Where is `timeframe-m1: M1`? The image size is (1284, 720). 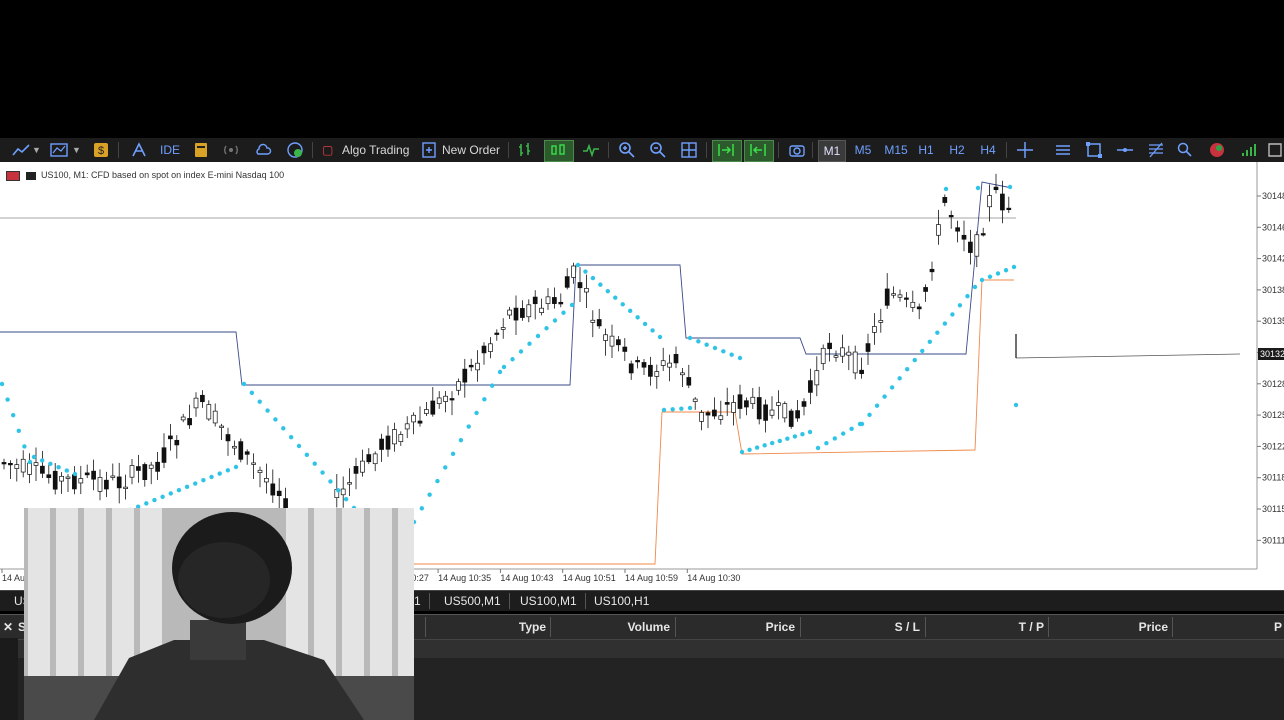
timeframe-m1: M1 is located at coordinates (832, 151).